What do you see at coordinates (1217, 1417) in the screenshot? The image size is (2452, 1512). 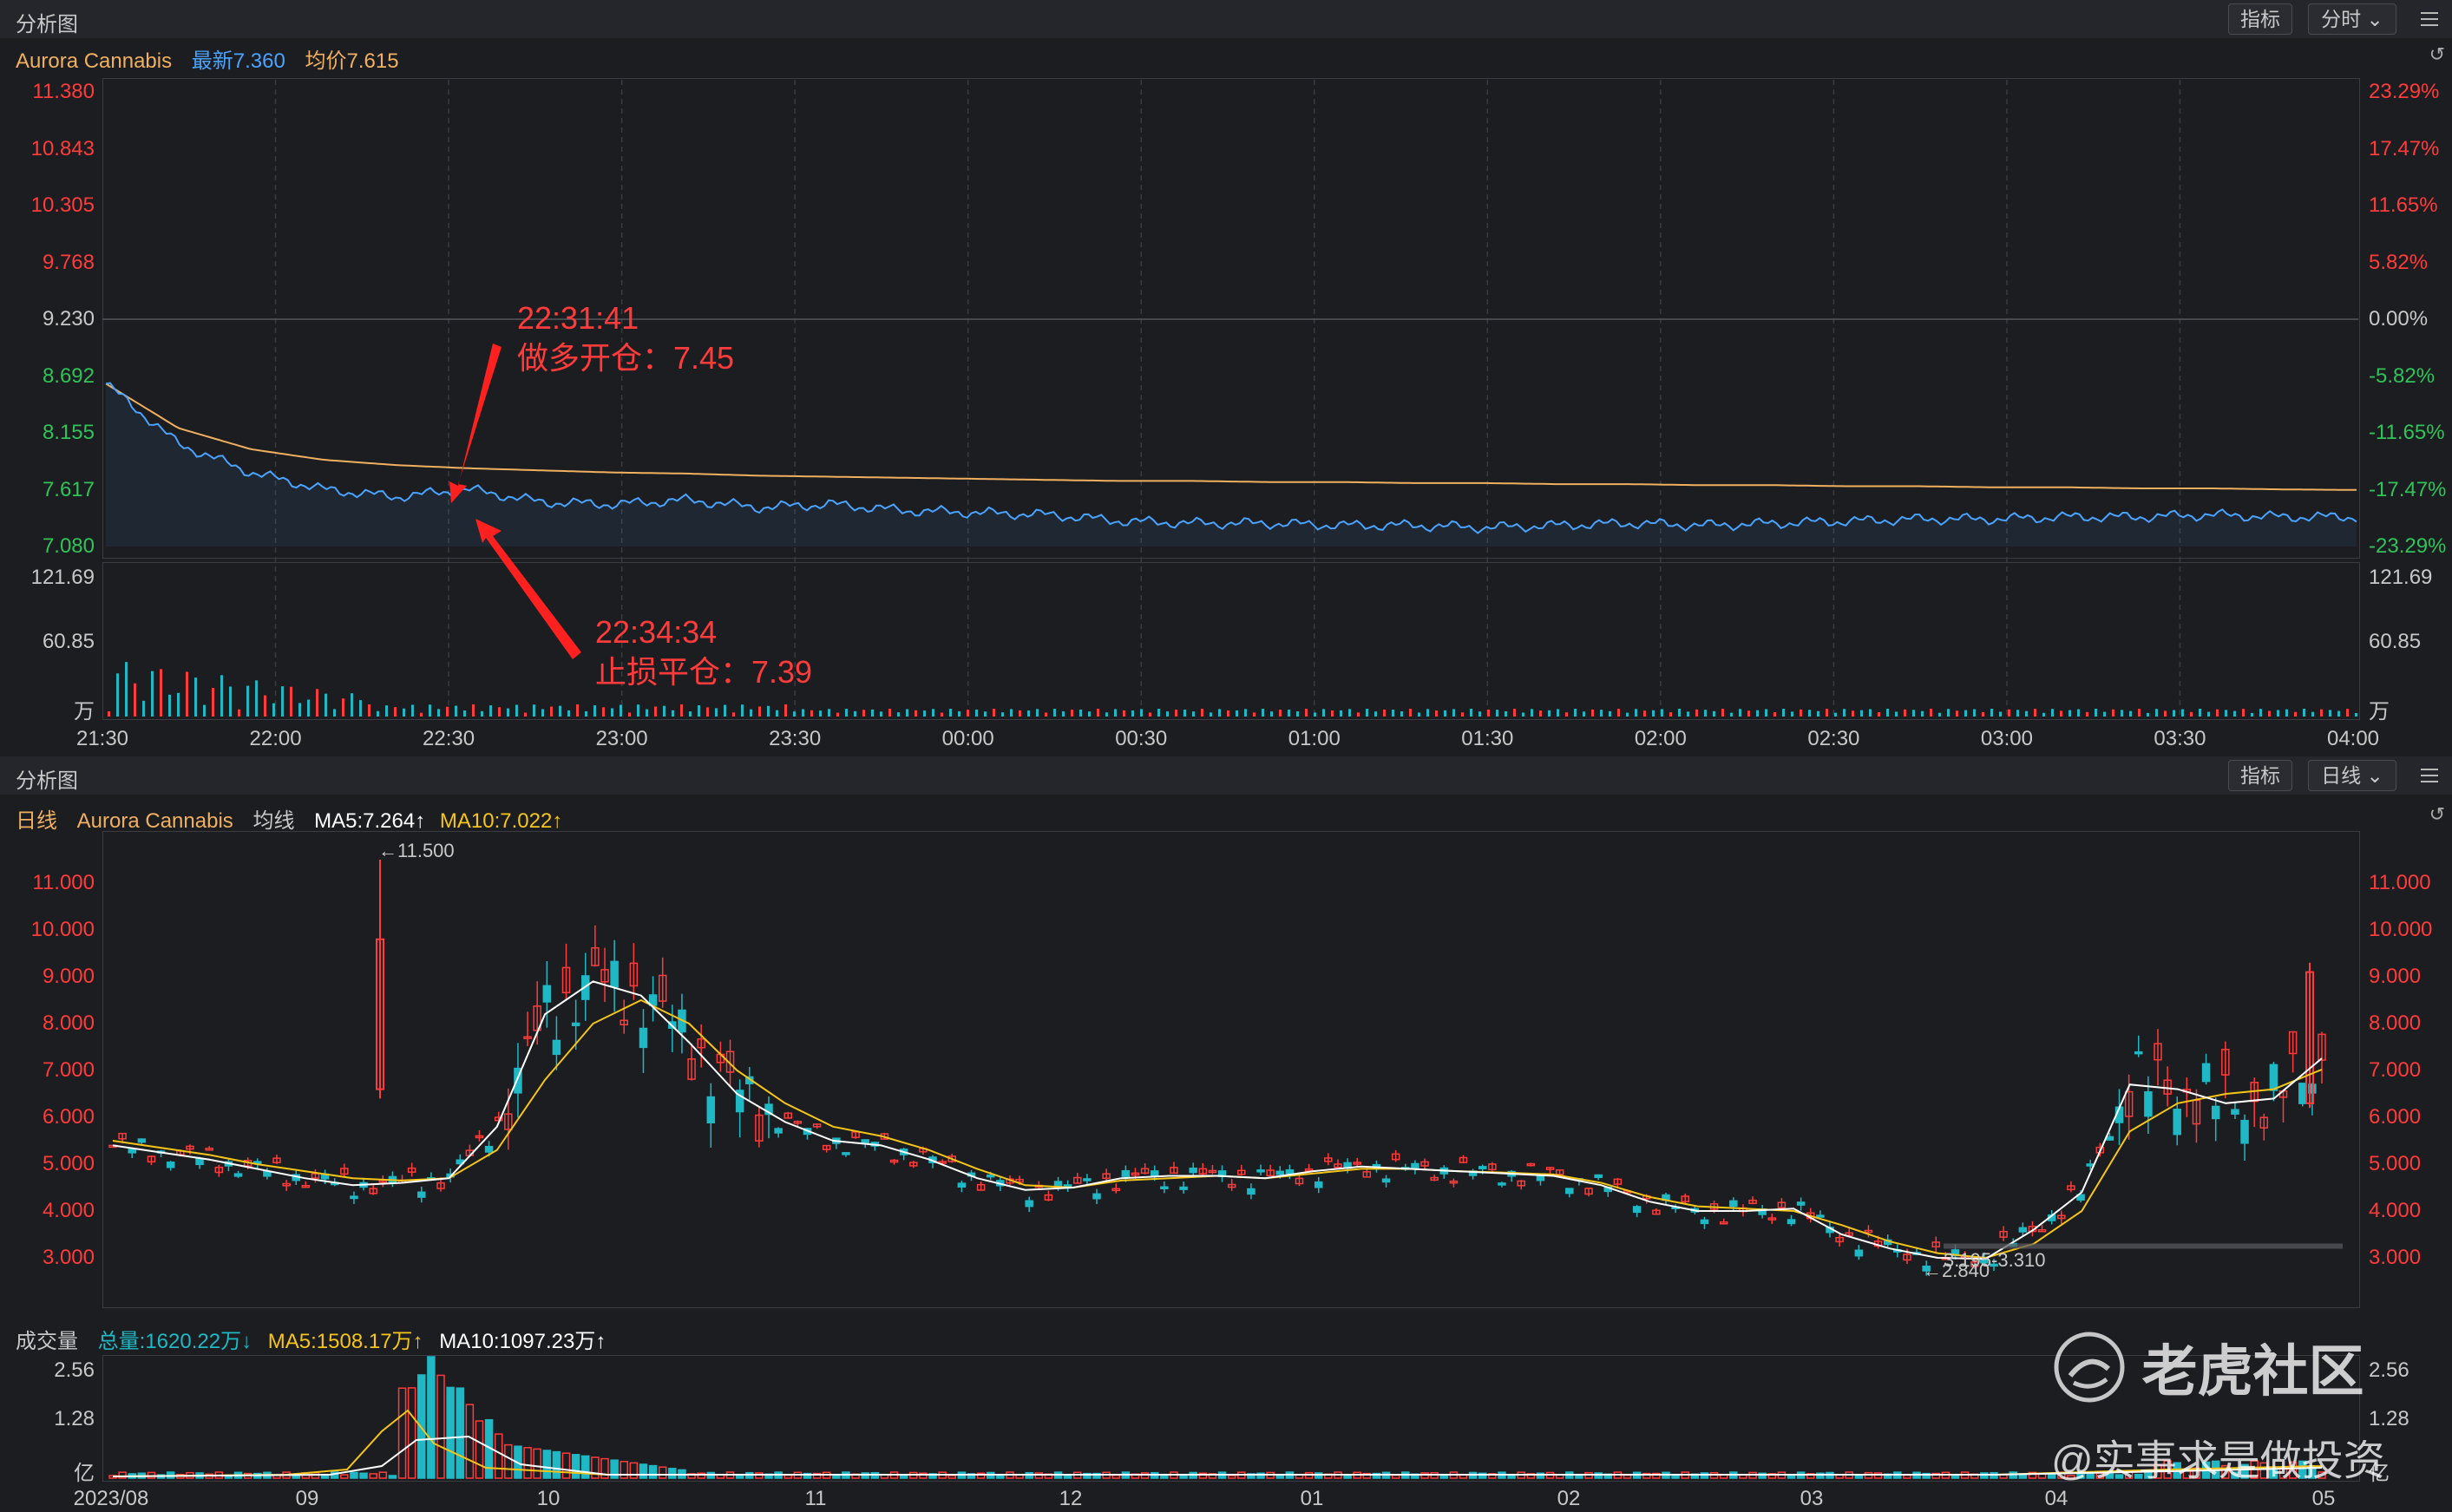 I see `daily-volume-chart` at bounding box center [1217, 1417].